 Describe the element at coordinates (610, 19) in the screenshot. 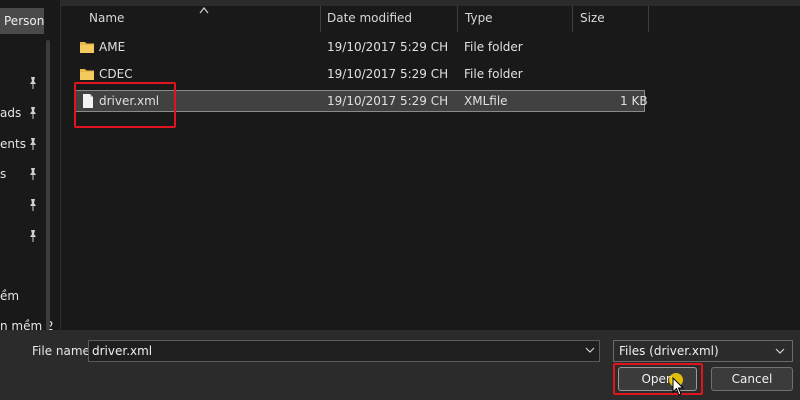

I see `column-size: Size` at that location.